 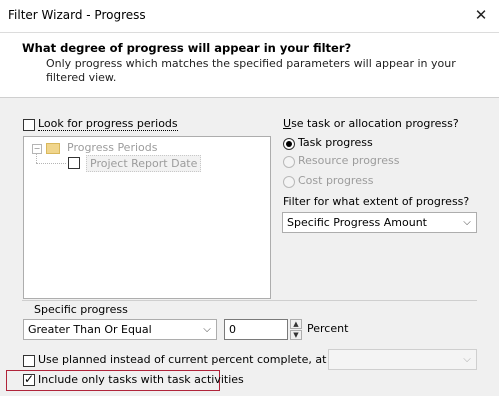 What do you see at coordinates (36, 158) in the screenshot?
I see `tree-connector` at bounding box center [36, 158].